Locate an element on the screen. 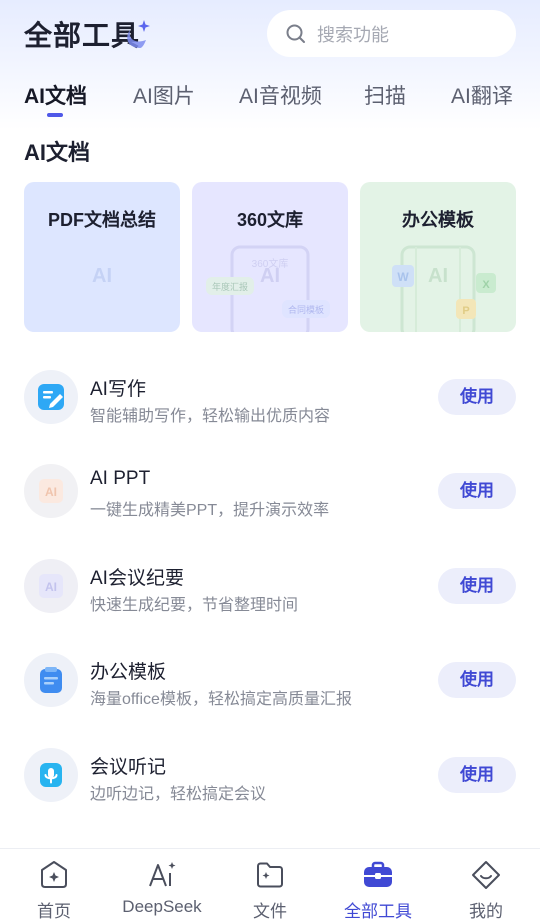  nav-all-tools: 全部工具 is located at coordinates (378, 886).